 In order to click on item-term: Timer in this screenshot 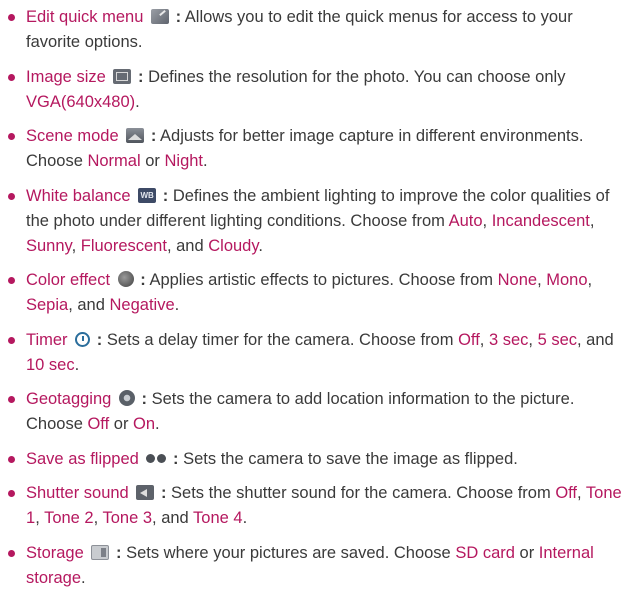, I will do `click(47, 339)`.